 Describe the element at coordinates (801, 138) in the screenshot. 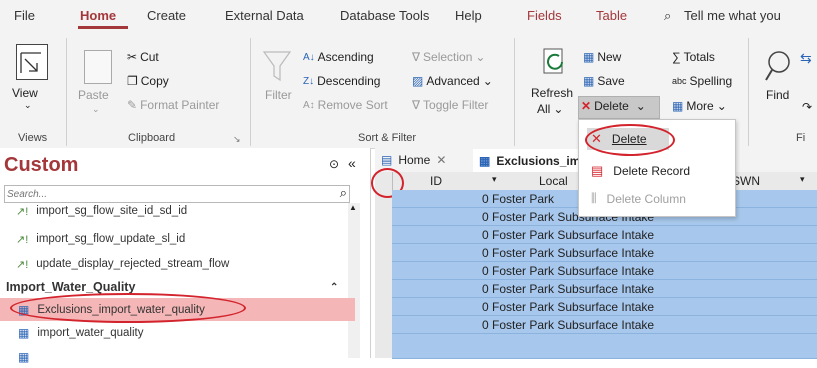

I see `find-group-label: Fi` at that location.